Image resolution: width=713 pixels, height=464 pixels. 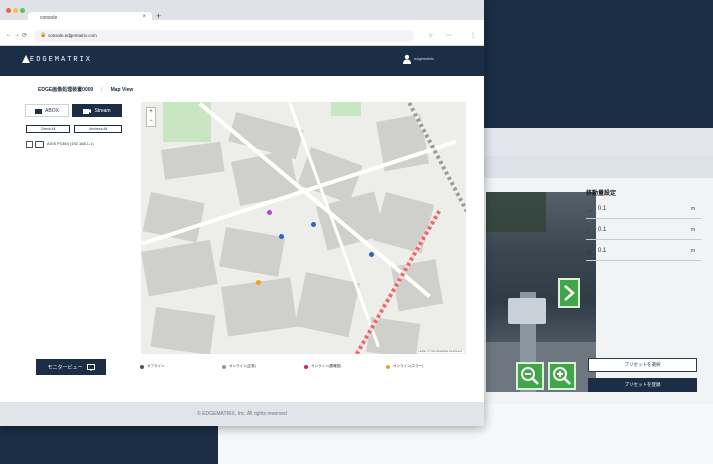 I want to click on chevron-right-icon, so click(x=569, y=293).